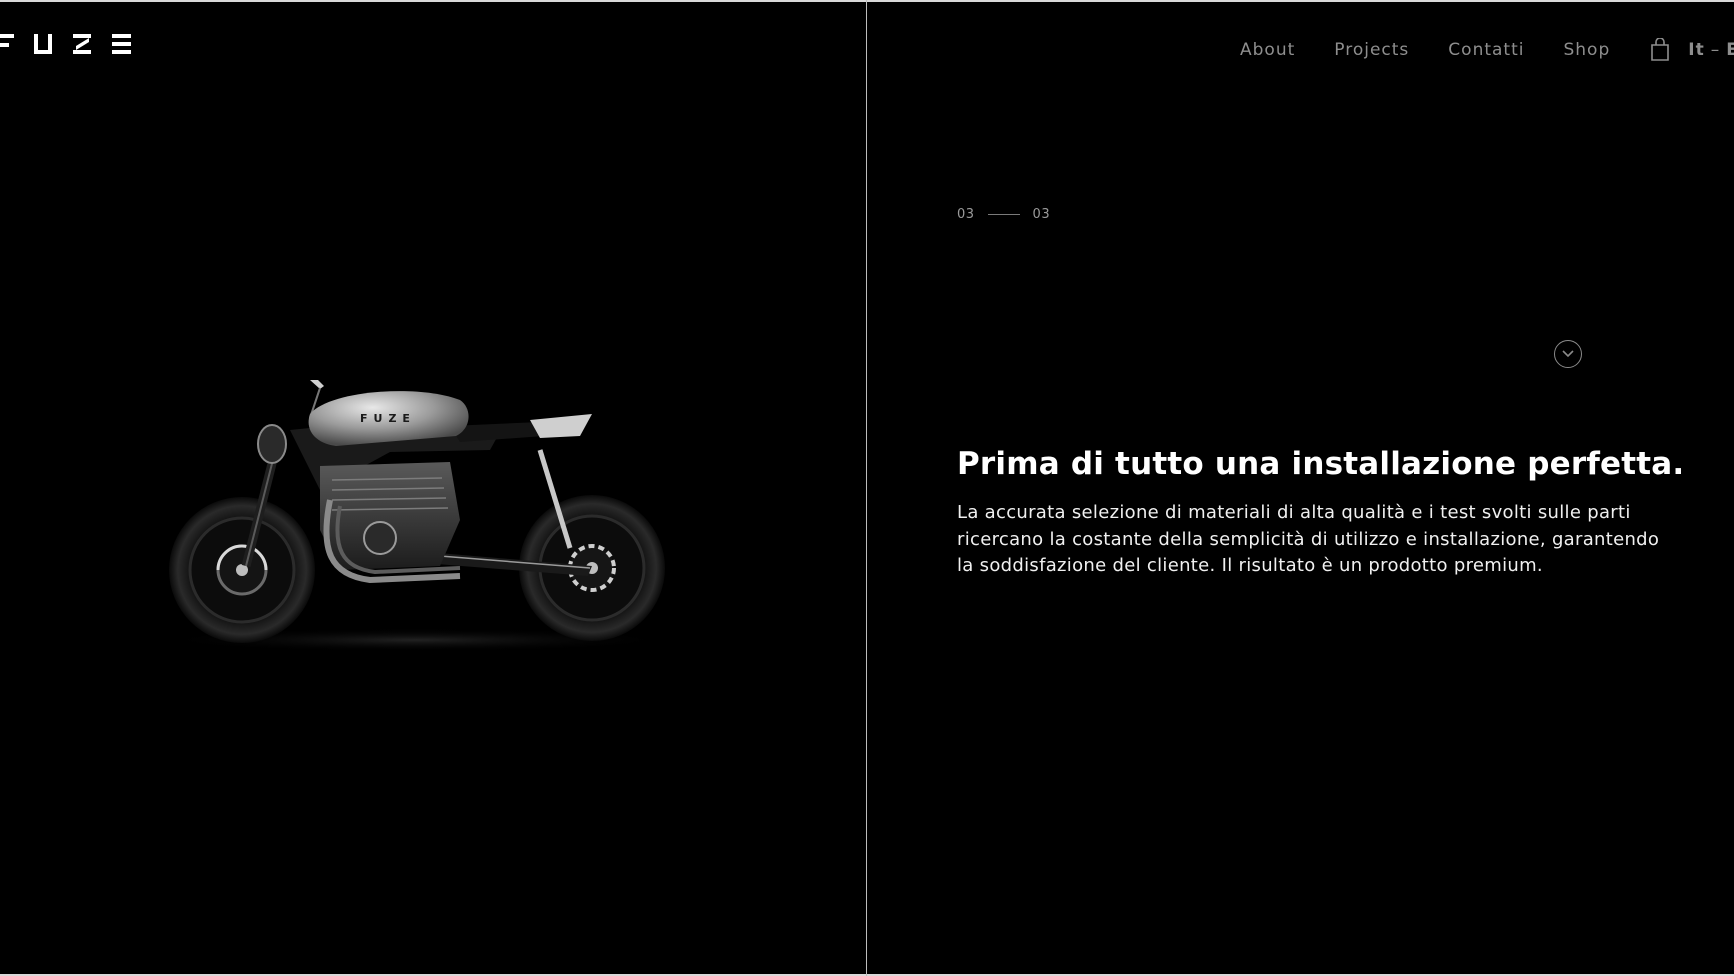 This screenshot has width=1734, height=976. Describe the element at coordinates (1267, 50) in the screenshot. I see `nav-about: About` at that location.